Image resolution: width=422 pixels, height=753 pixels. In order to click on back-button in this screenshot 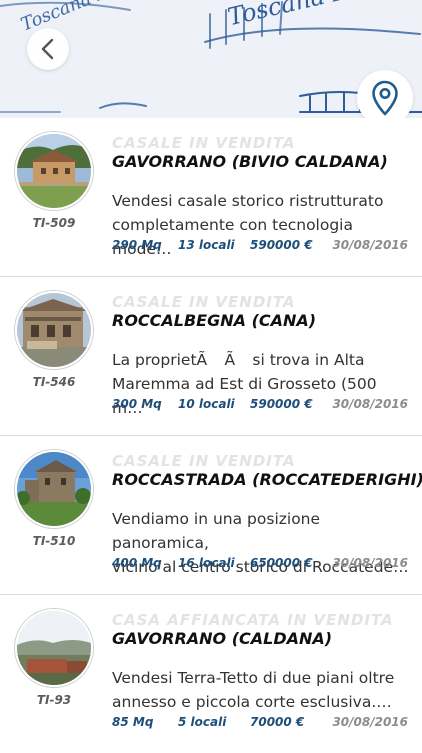, I will do `click(48, 49)`.